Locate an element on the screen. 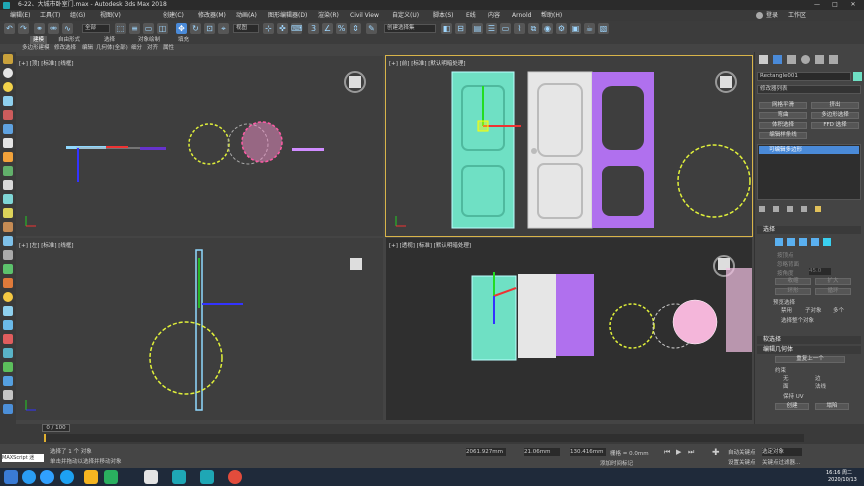  named-selection-set-dropdown: 创建选择集 is located at coordinates (410, 28).